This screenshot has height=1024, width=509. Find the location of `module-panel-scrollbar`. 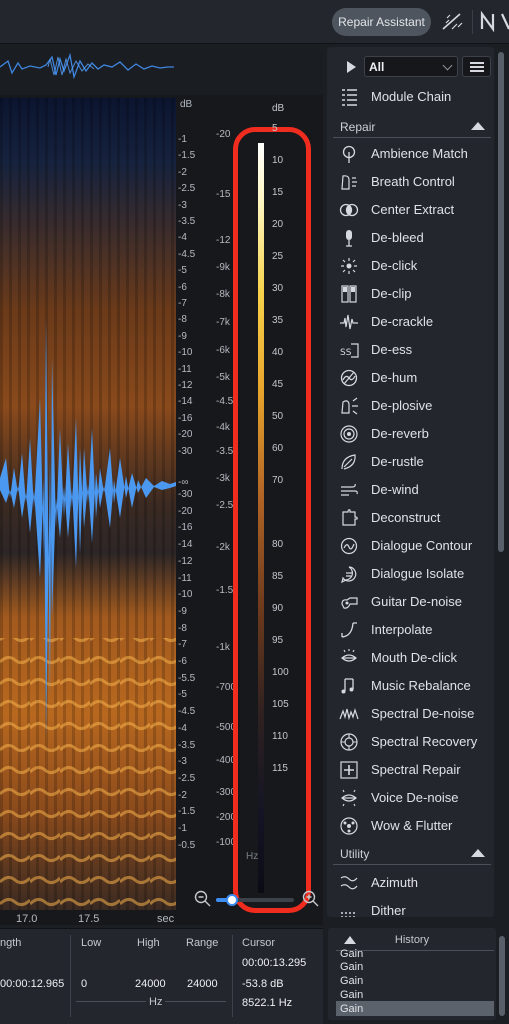

module-panel-scrollbar is located at coordinates (501, 302).